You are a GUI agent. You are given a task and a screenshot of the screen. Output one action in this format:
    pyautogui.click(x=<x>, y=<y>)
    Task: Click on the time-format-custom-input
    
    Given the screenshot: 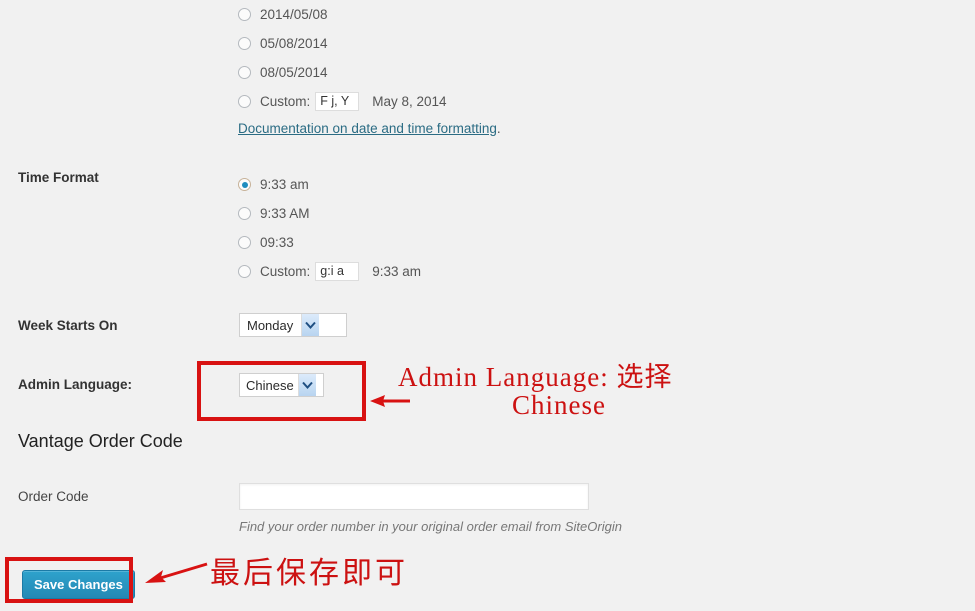 What is the action you would take?
    pyautogui.click(x=337, y=271)
    